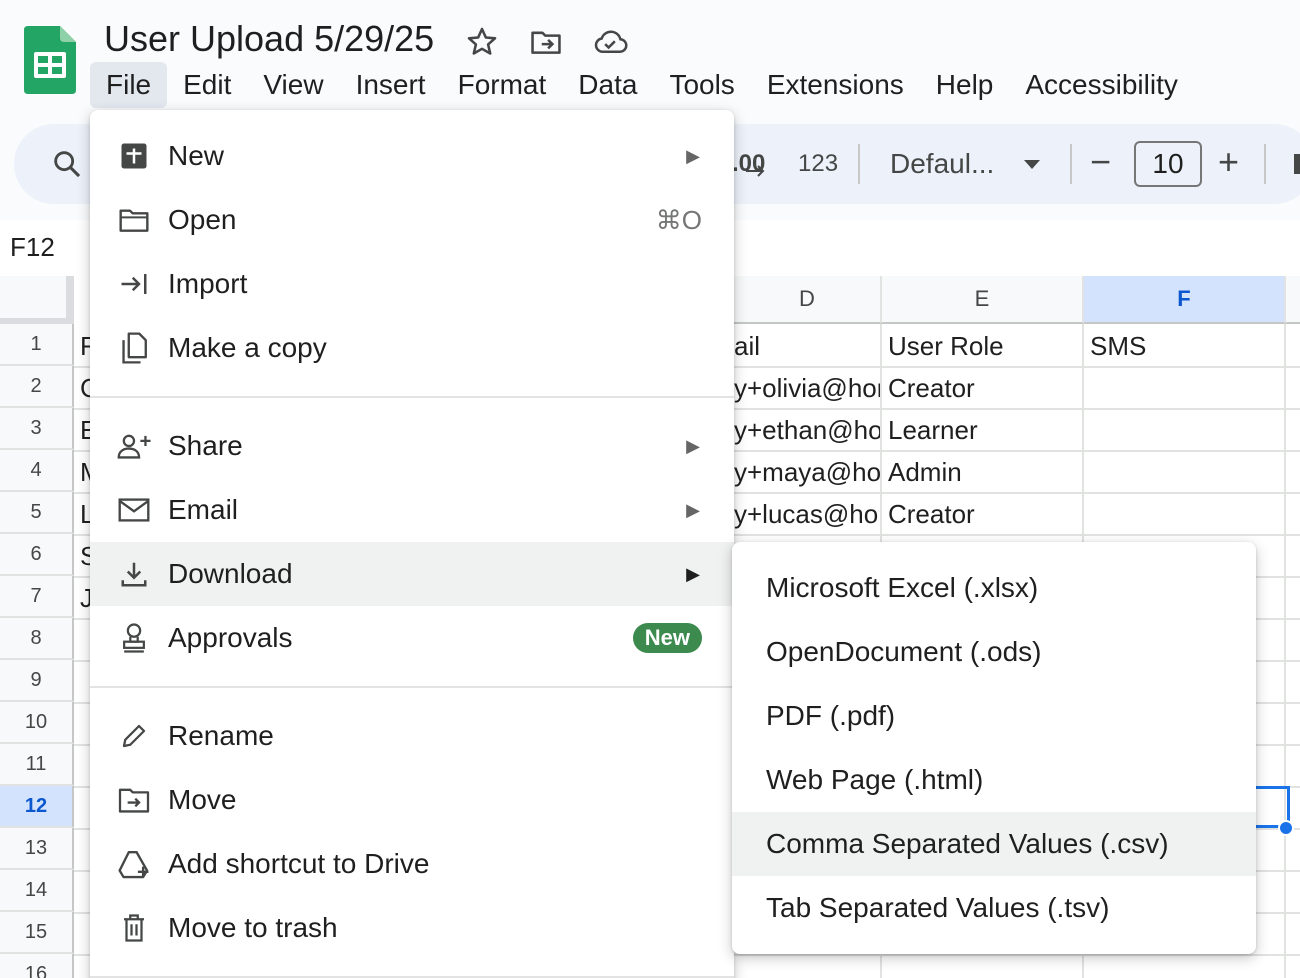 The image size is (1300, 978). Describe the element at coordinates (807, 472) in the screenshot. I see `cell-d4: y+maya@hoi` at that location.